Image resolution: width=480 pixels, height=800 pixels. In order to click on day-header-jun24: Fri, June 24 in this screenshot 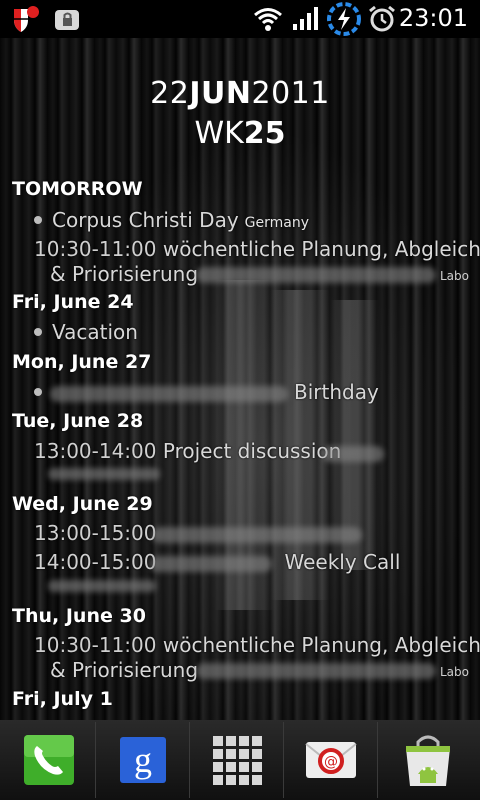, I will do `click(246, 302)`.